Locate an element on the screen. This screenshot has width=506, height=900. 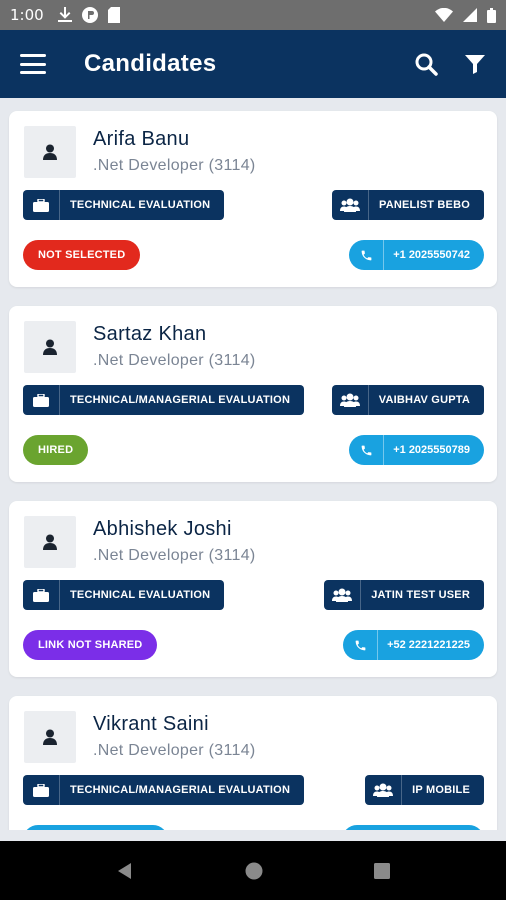
download-icon is located at coordinates (64, 14).